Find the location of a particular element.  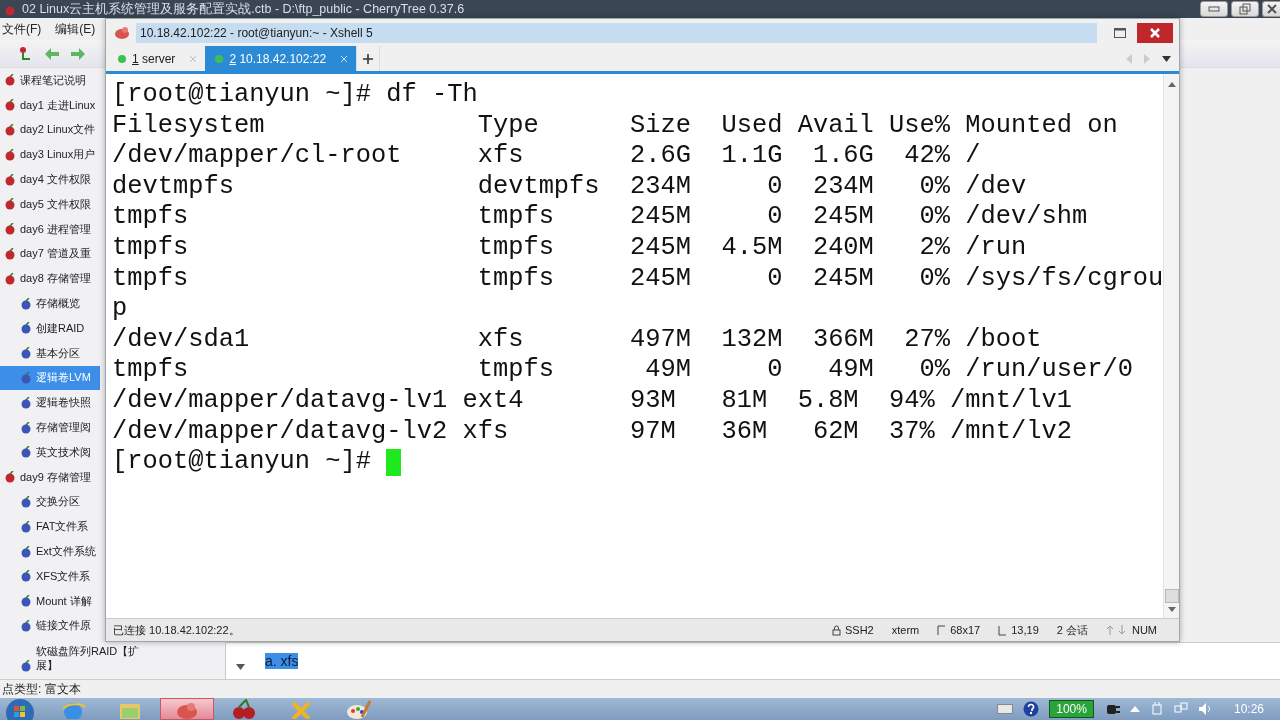

menu-item: 编辑(E) is located at coordinates (75, 29).